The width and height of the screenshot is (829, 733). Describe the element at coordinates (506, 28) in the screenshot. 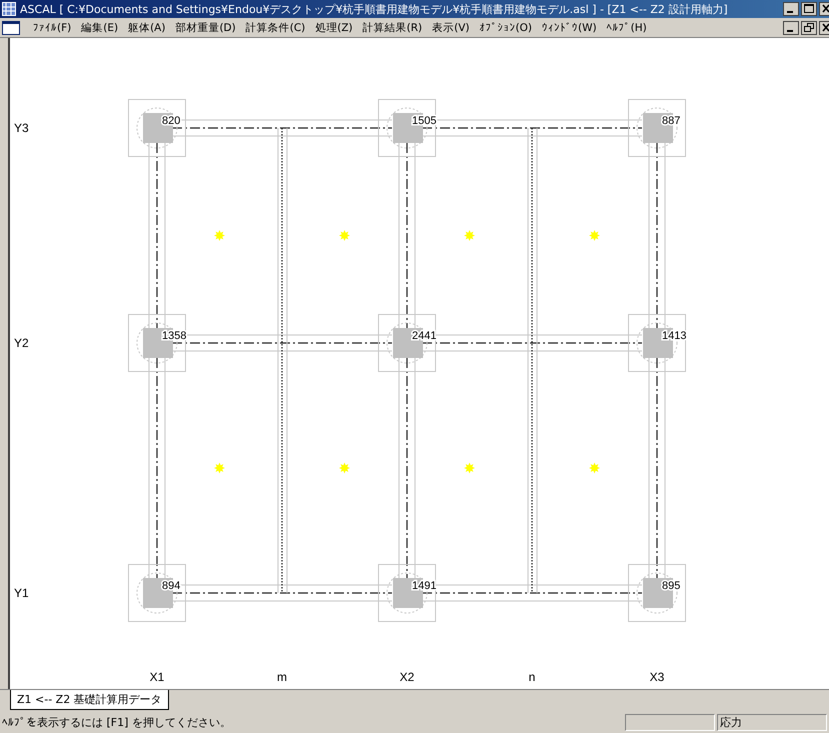

I see `menu-item: ｵﾌﾟｼｮﾝ(O)` at that location.